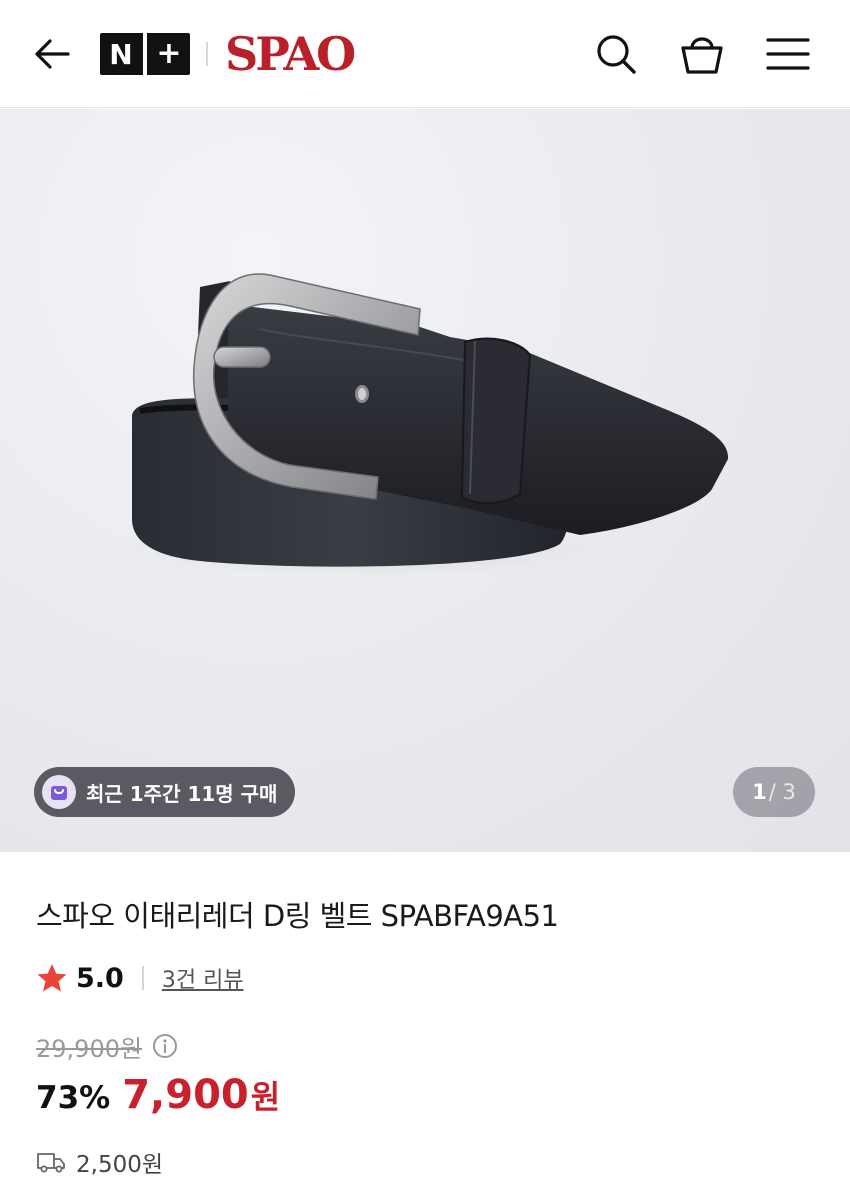 The height and width of the screenshot is (1199, 850). I want to click on sale-price-row: 73% 7,900 원, so click(158, 1098).